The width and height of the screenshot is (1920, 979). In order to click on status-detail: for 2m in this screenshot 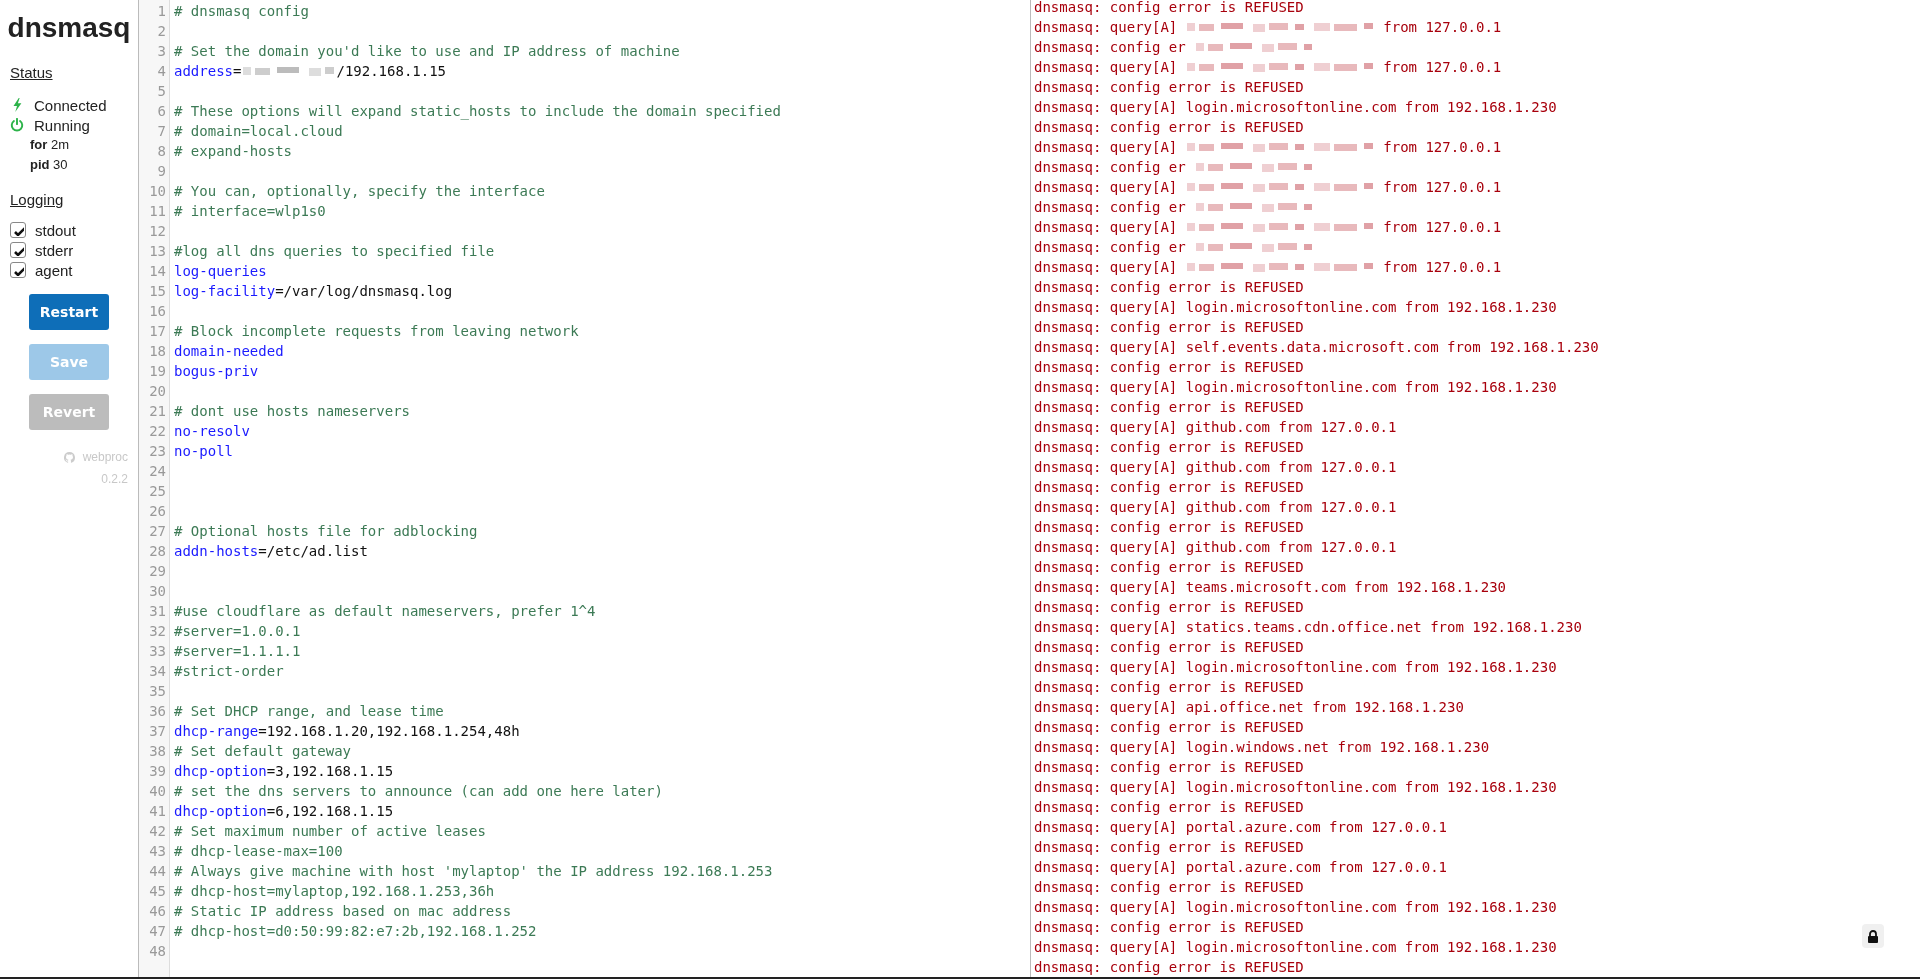, I will do `click(49, 145)`.